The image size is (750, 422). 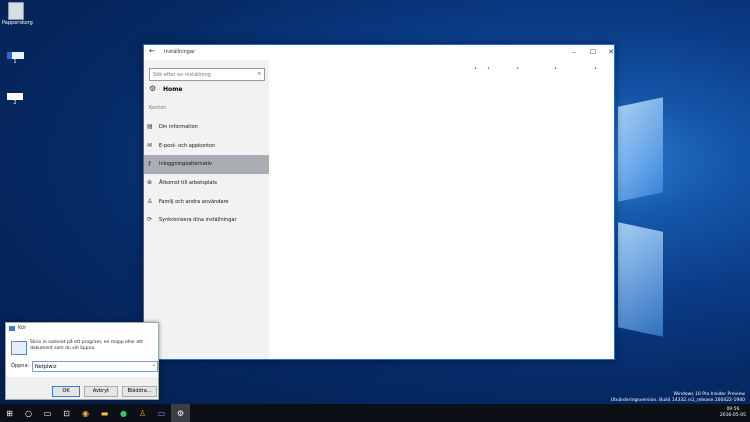 I want to click on taskbar-file-explorer: ▬, so click(x=104, y=413).